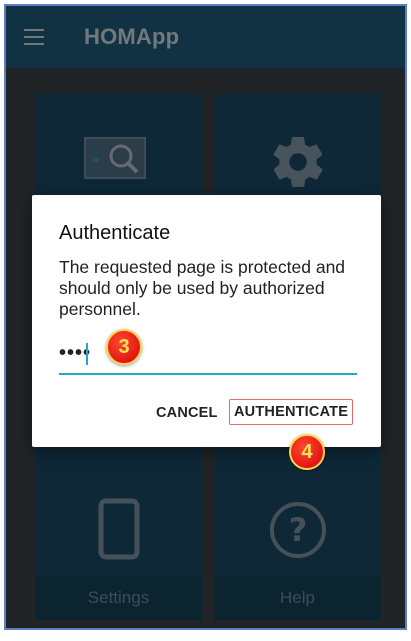 The height and width of the screenshot is (641, 411). Describe the element at coordinates (115, 233) in the screenshot. I see `dialog-title: Authenticate` at that location.